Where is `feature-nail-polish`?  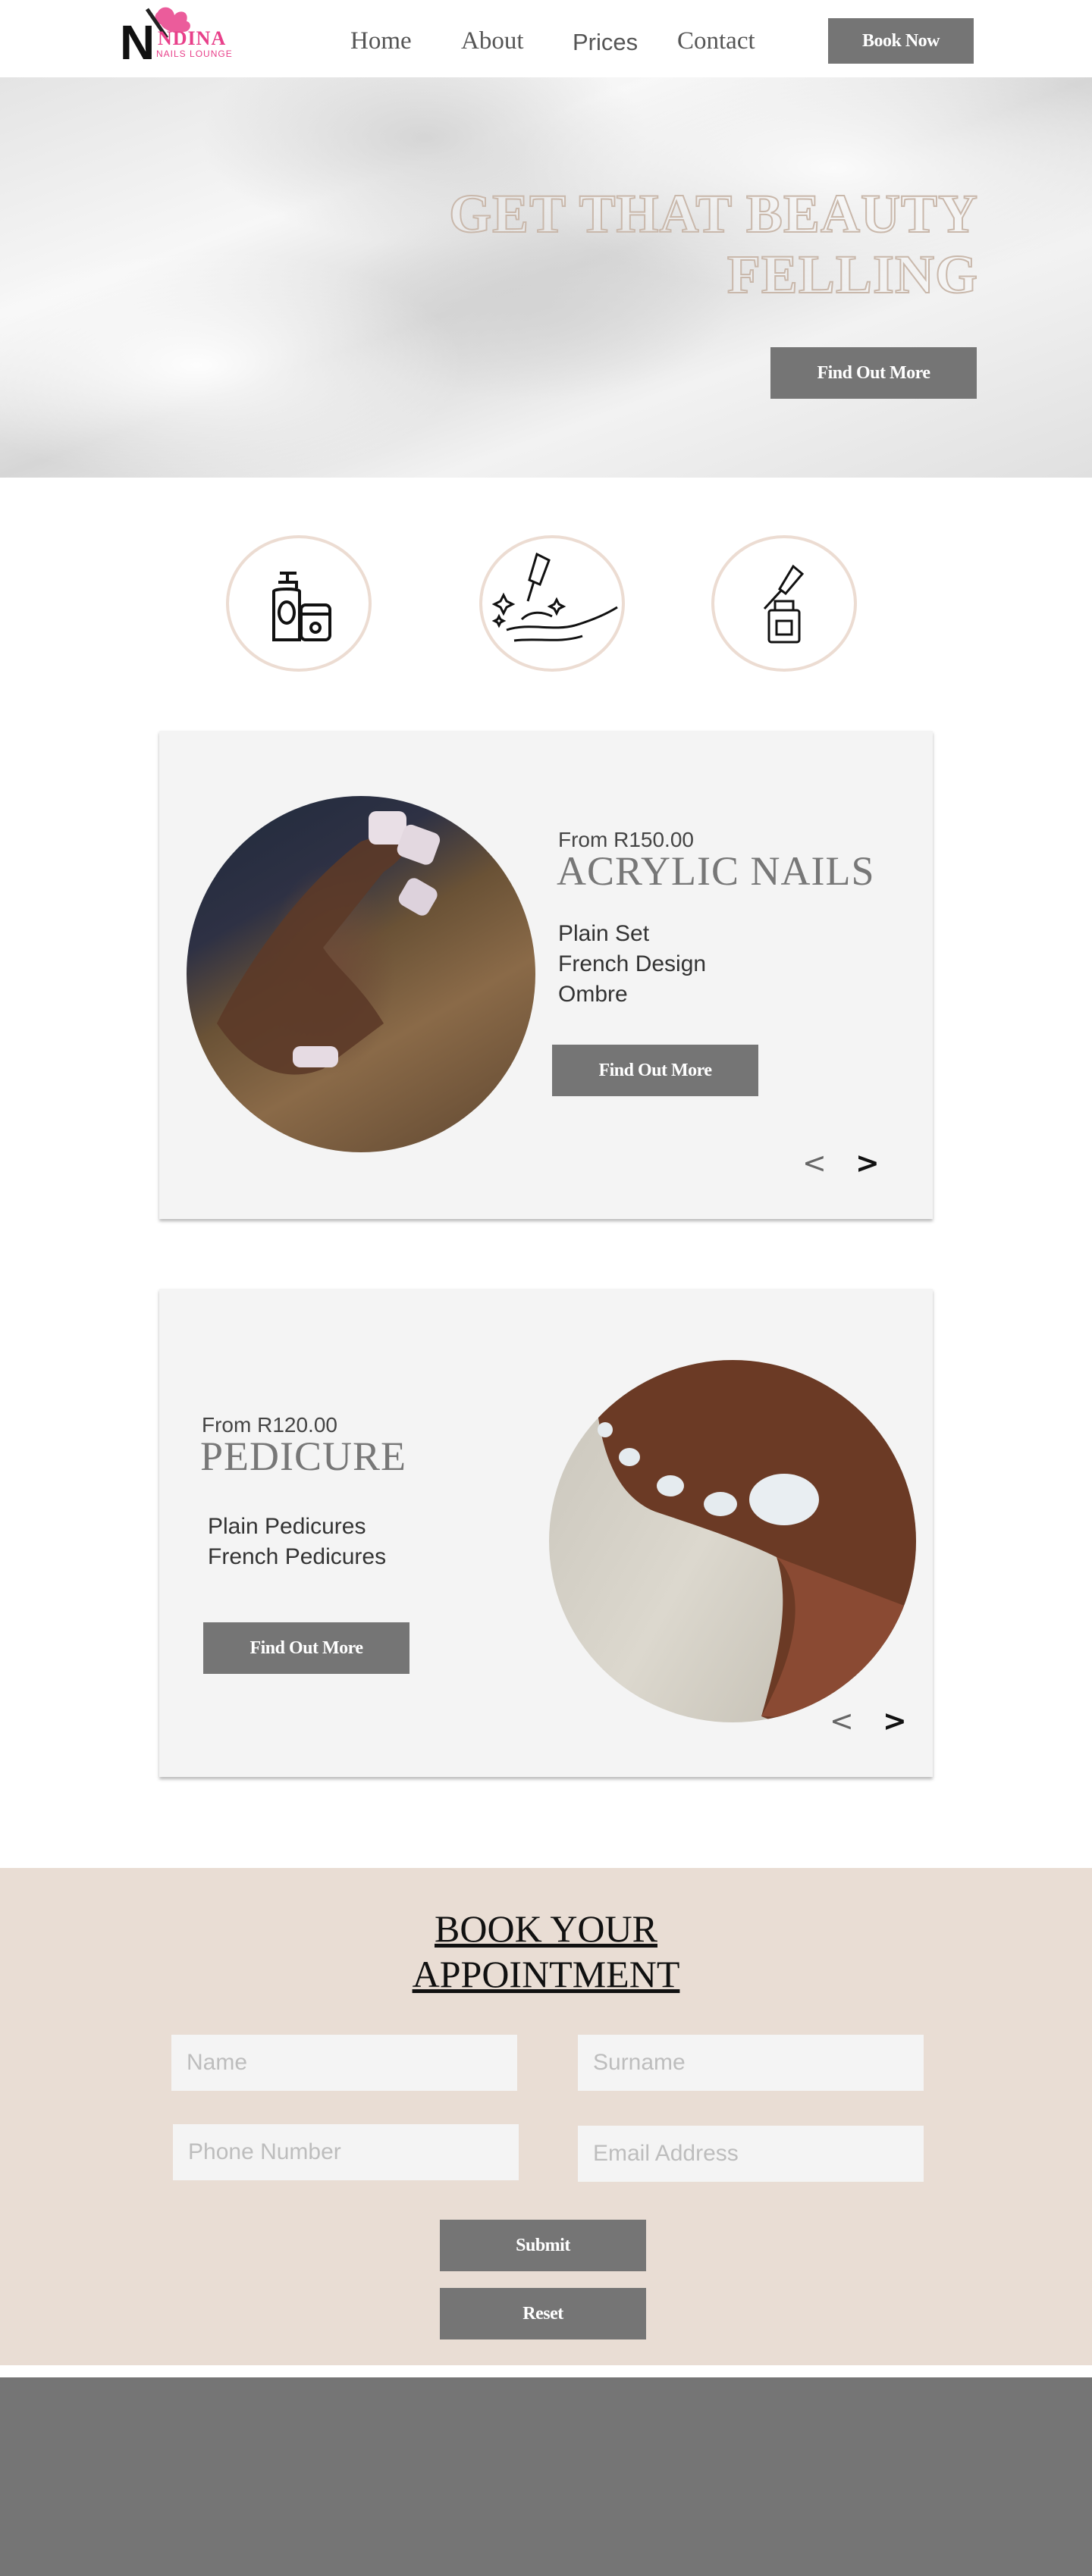
feature-nail-polish is located at coordinates (552, 603).